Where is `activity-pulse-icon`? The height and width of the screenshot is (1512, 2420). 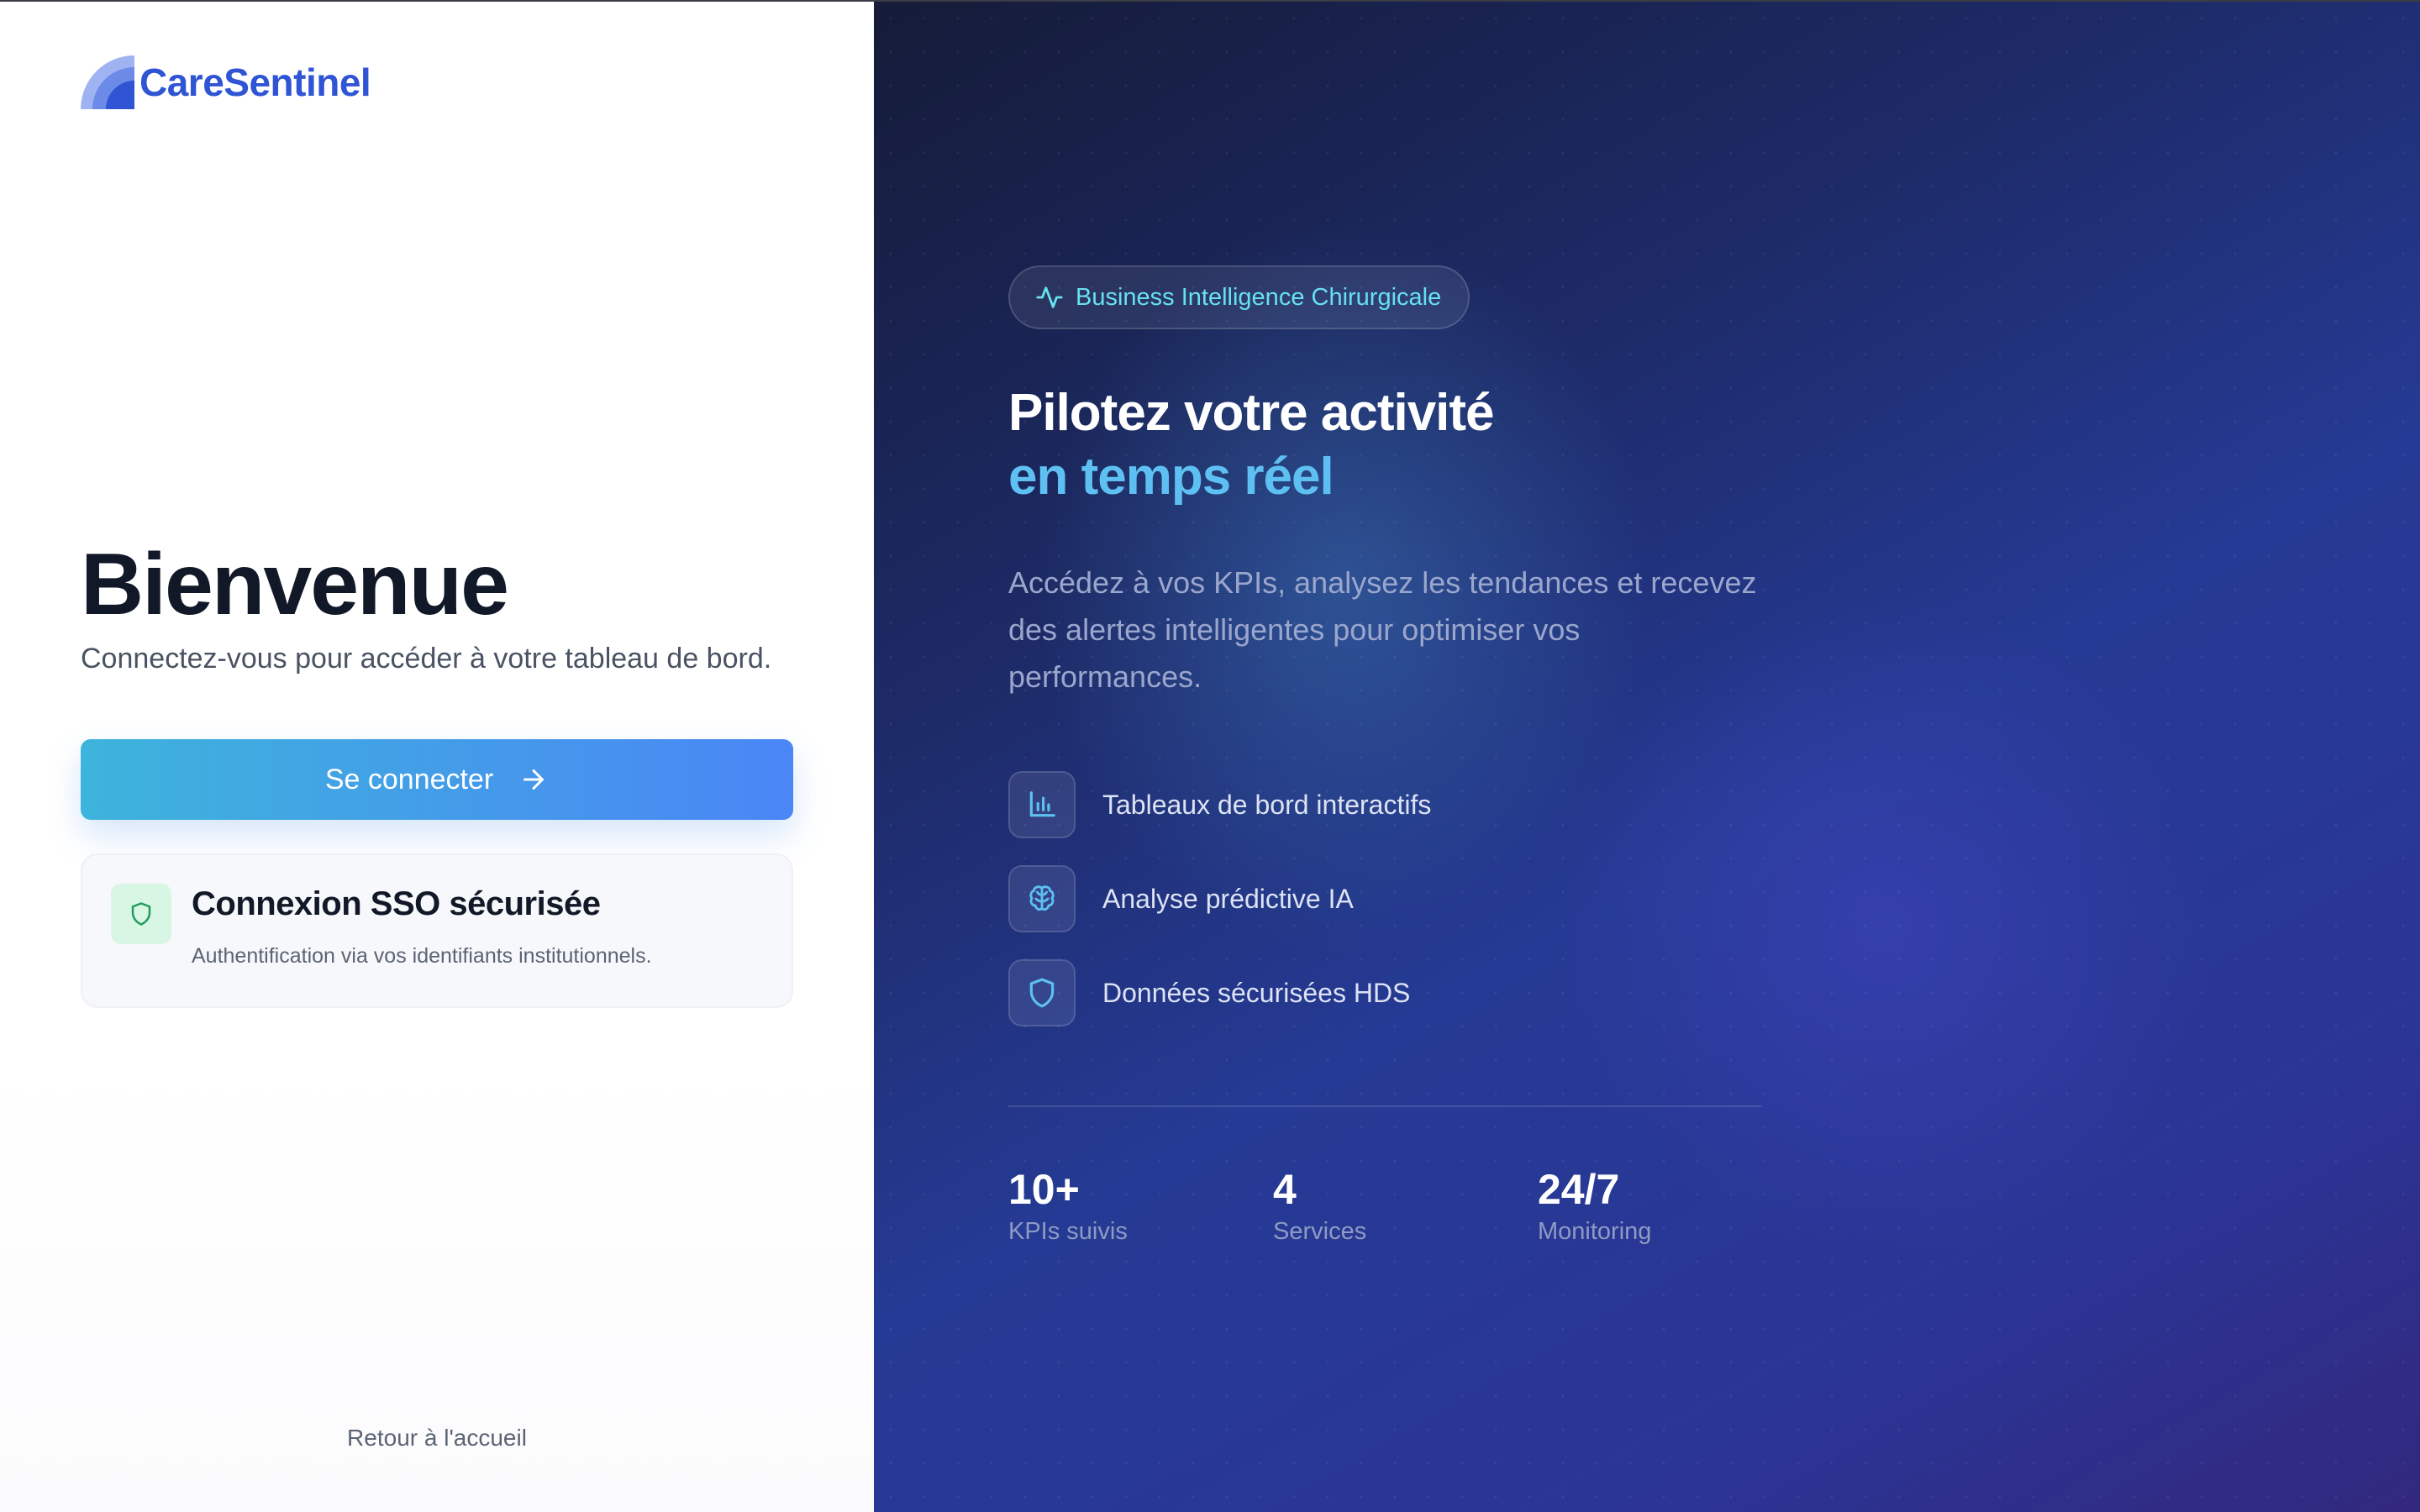
activity-pulse-icon is located at coordinates (1049, 297).